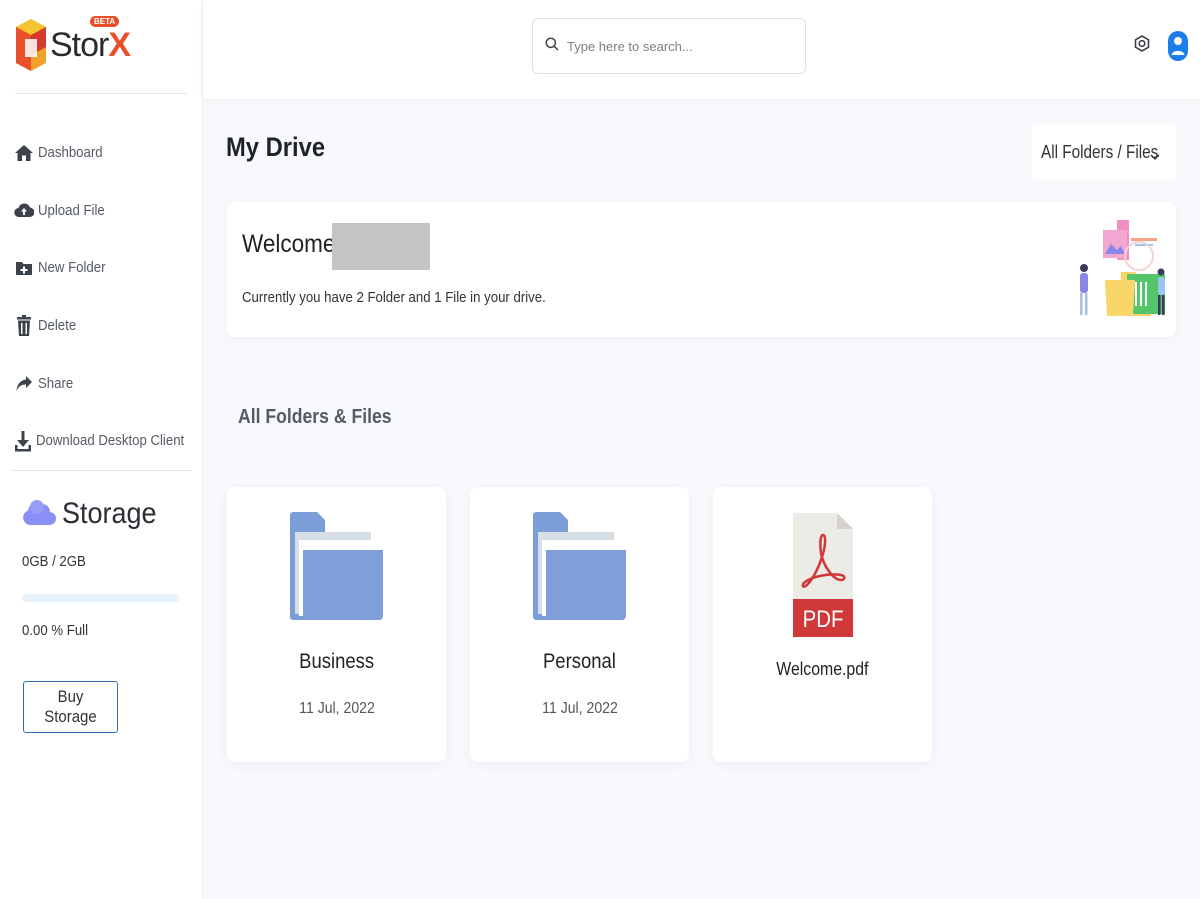 The image size is (1200, 899). I want to click on buy-storage-label: Buy Storage, so click(70, 706).